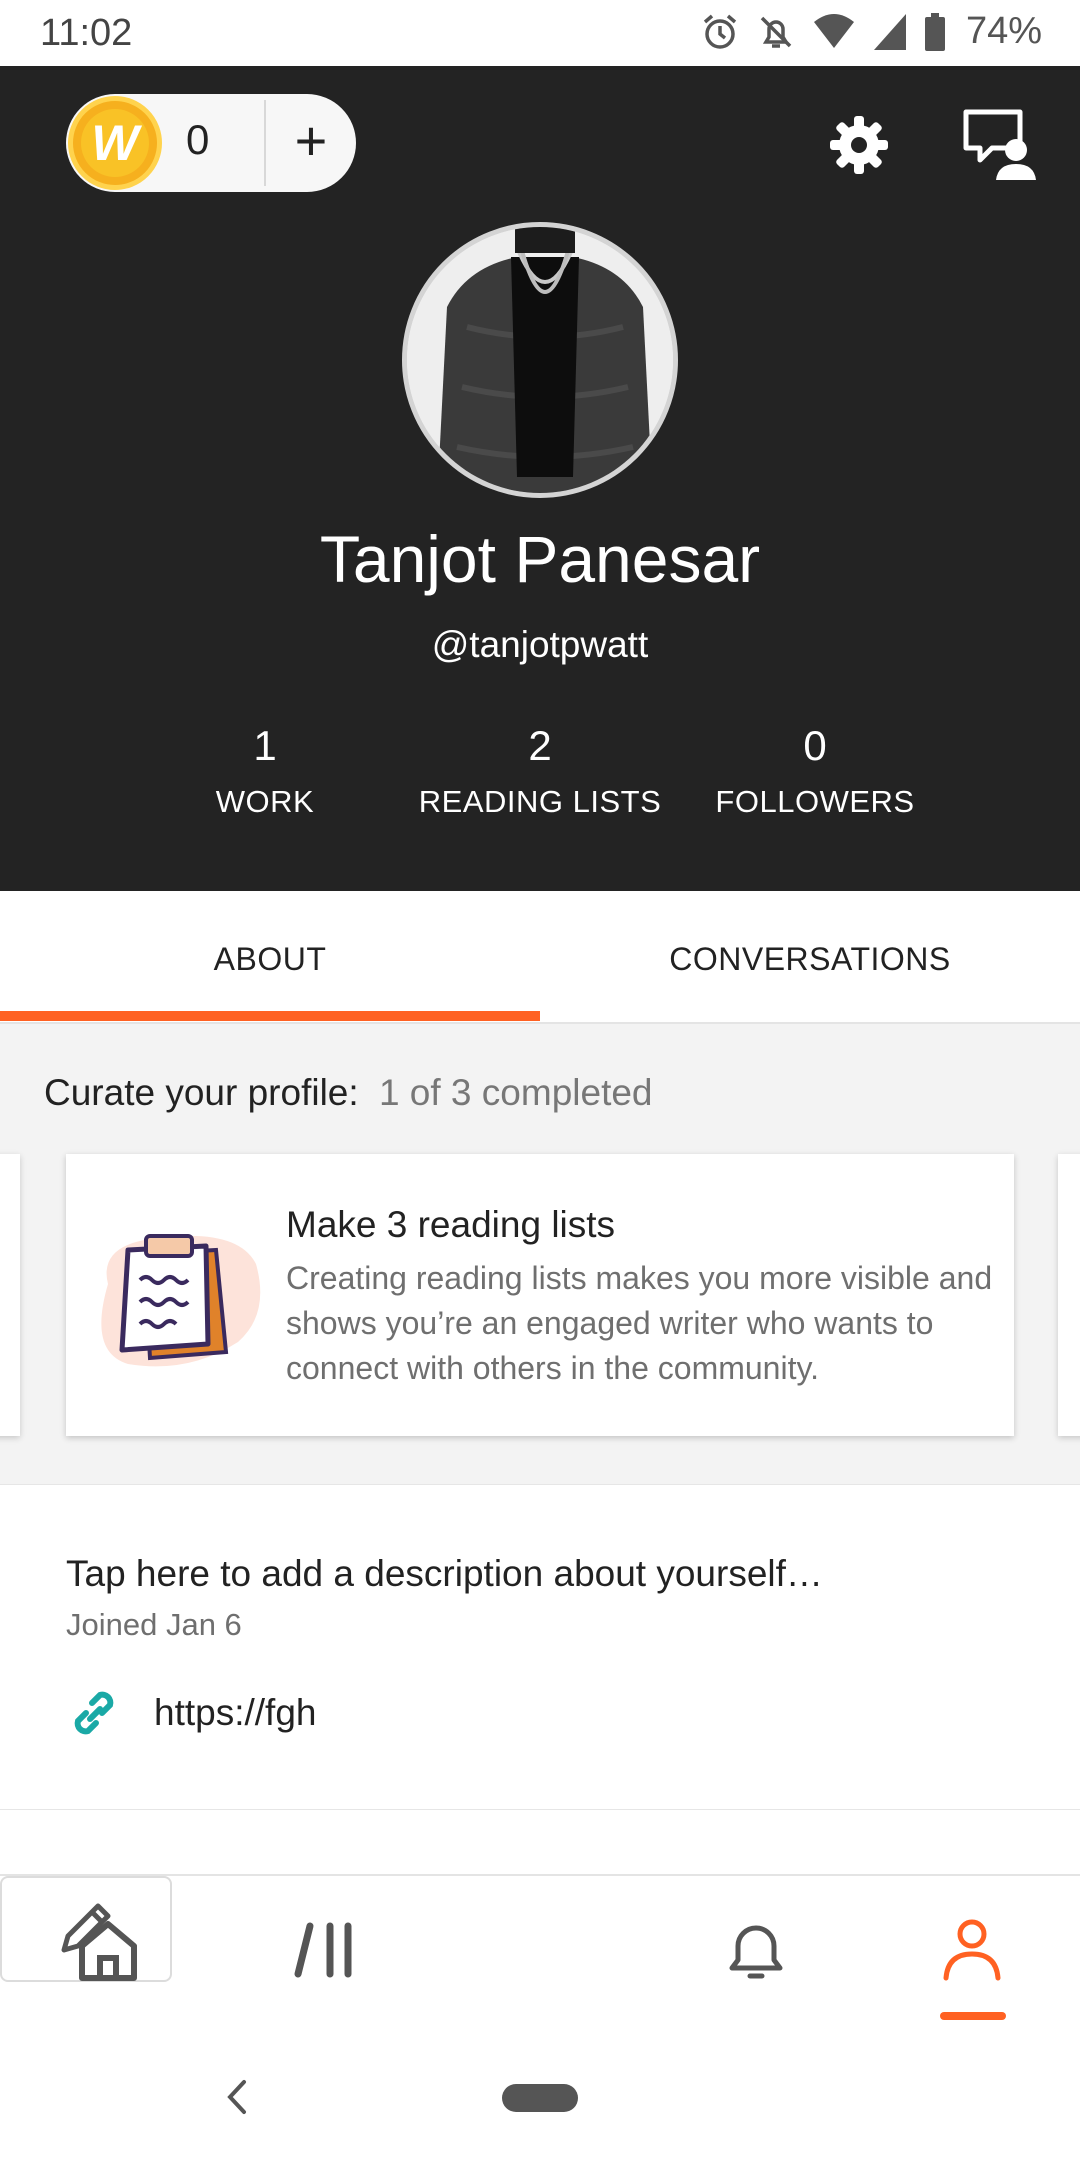  I want to click on coin-logo: W, so click(115, 143).